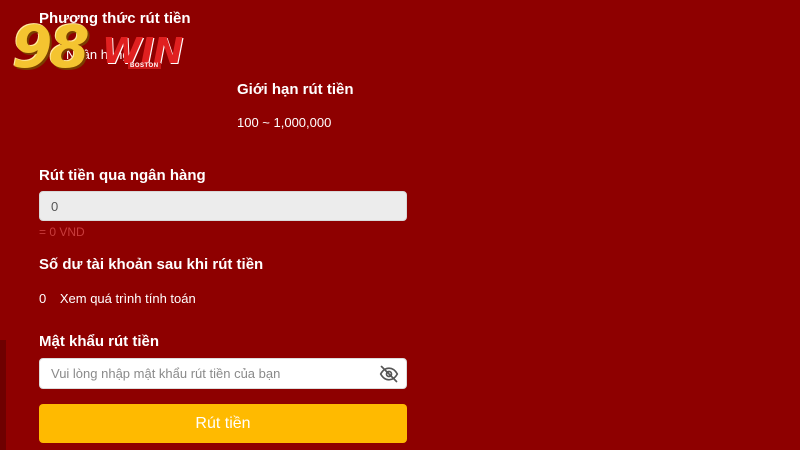  I want to click on withdraw-password-field, so click(223, 373).